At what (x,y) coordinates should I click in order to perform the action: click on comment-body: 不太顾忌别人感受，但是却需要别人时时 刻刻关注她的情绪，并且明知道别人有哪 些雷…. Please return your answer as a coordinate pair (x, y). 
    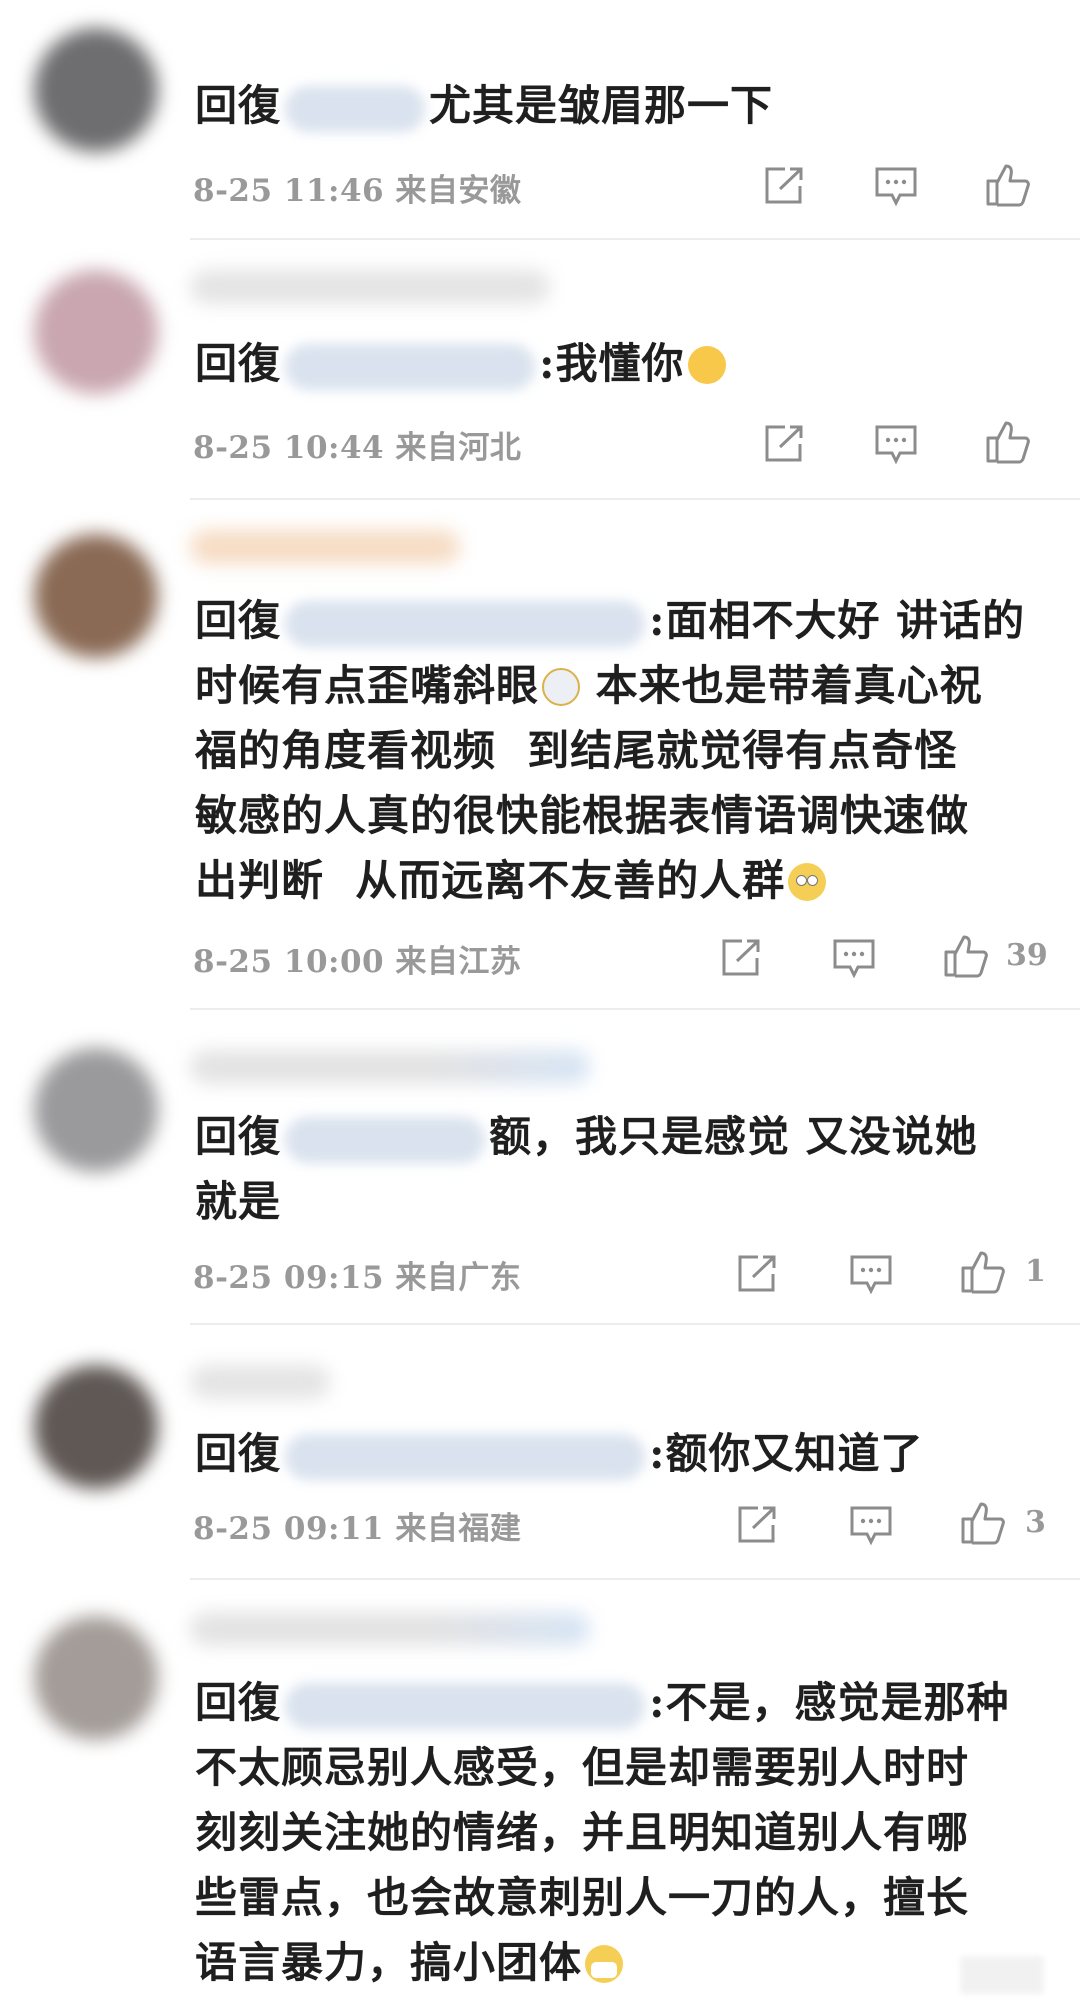
    Looking at the image, I should click on (582, 1865).